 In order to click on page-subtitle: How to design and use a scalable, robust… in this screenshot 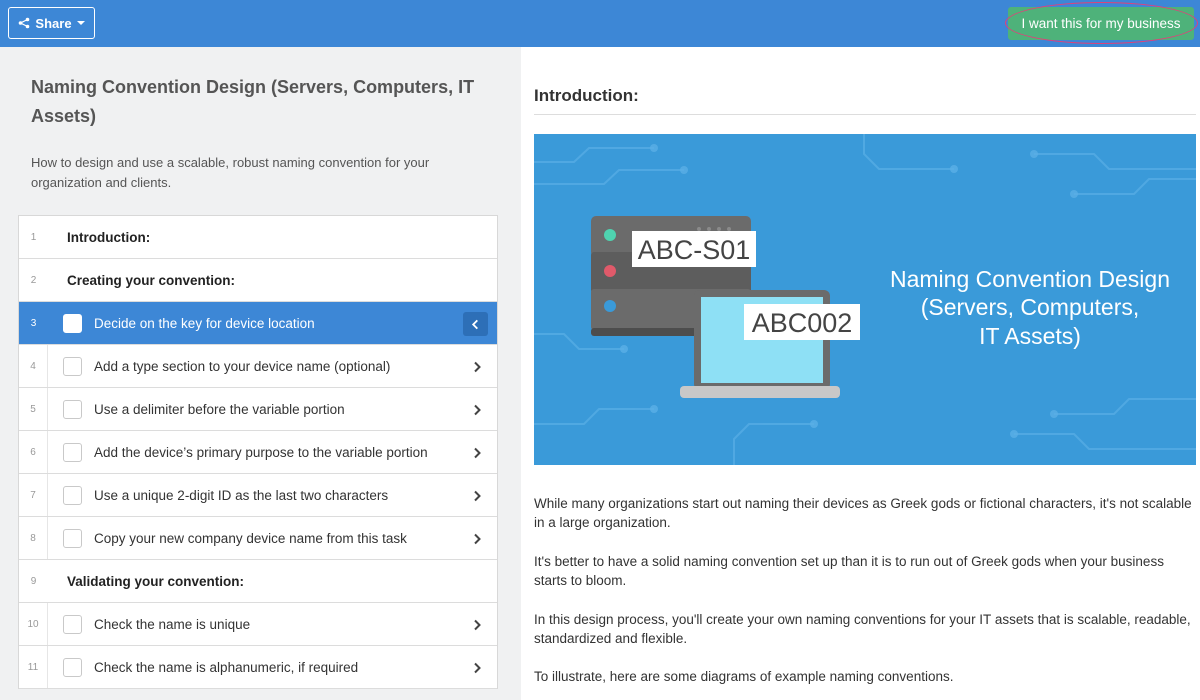, I will do `click(230, 172)`.